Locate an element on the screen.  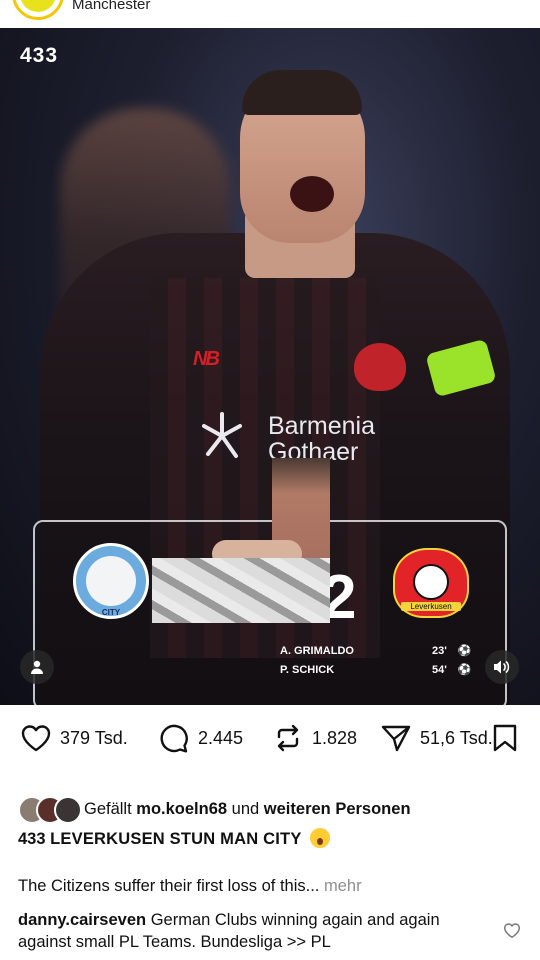
heart-icon is located at coordinates (36, 738).